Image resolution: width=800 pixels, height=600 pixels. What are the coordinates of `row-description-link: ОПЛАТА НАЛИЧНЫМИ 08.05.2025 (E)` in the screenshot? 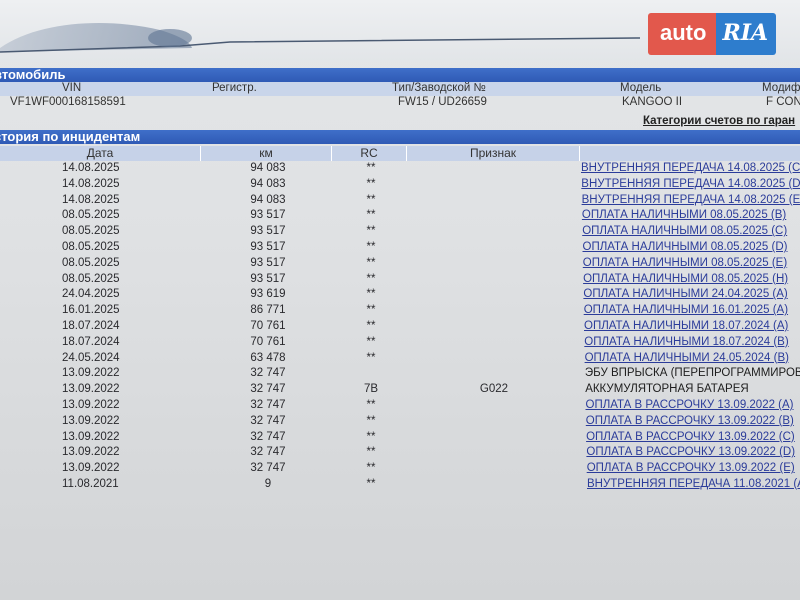 It's located at (685, 263).